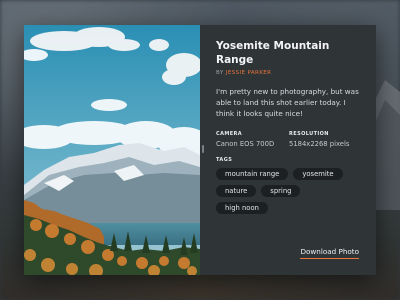  What do you see at coordinates (203, 149) in the screenshot?
I see `drag-handle-icon` at bounding box center [203, 149].